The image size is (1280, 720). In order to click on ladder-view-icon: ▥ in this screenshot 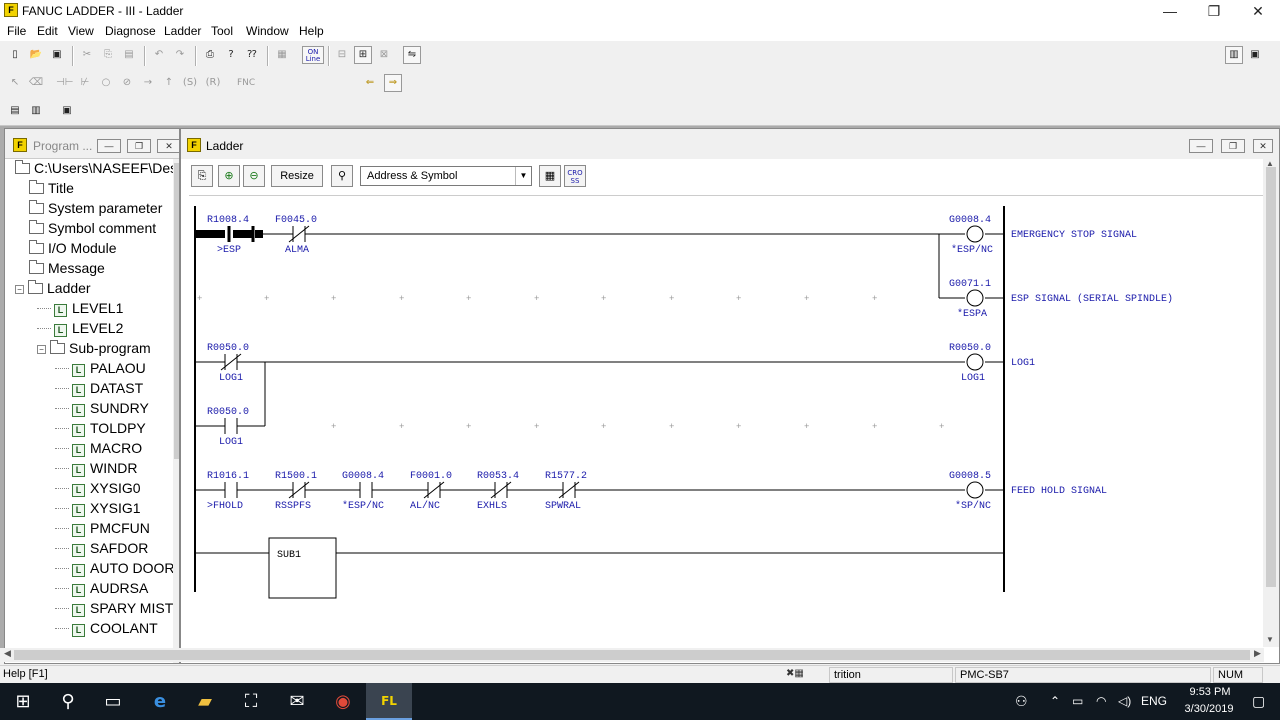, I will do `click(36, 111)`.